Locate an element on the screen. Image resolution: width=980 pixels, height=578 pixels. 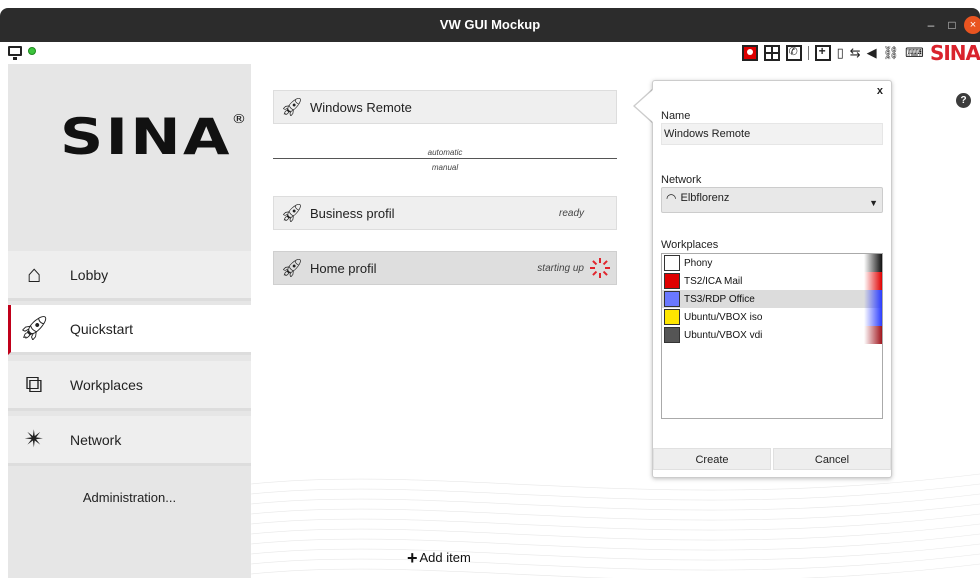
status-dot-icon is located at coordinates (32, 51).